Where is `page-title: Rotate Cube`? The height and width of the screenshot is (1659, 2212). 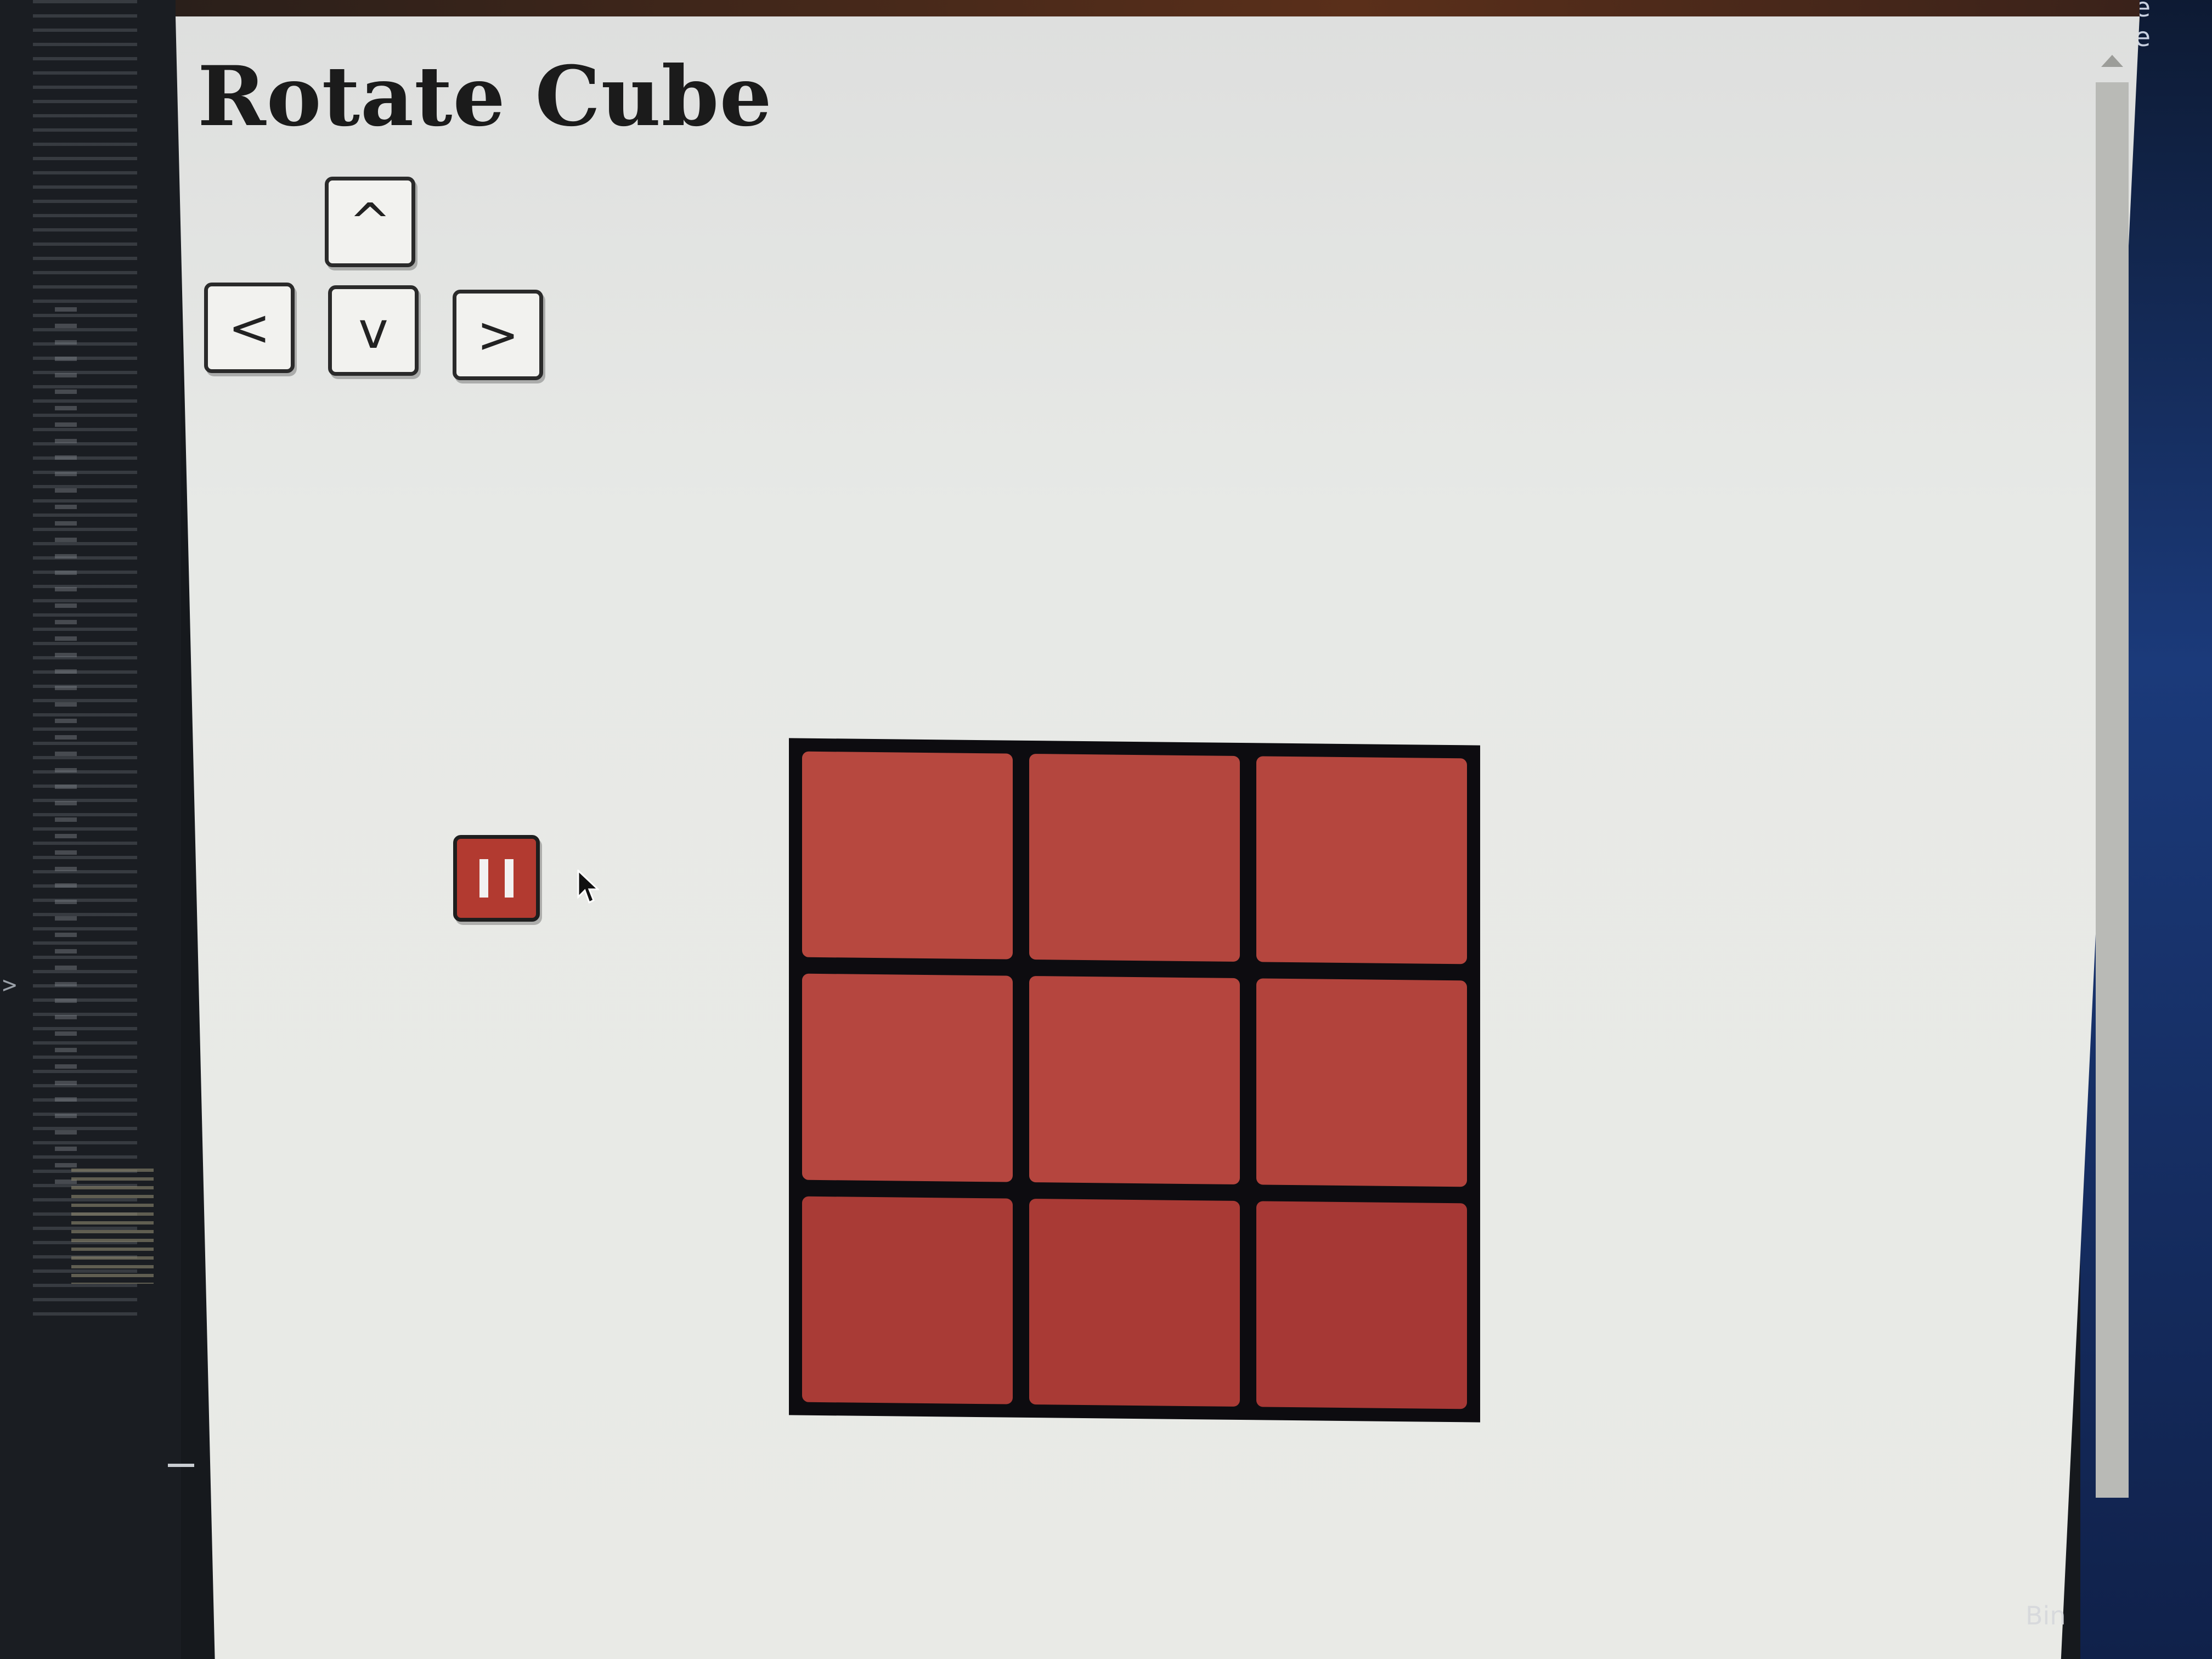
page-title: Rotate Cube is located at coordinates (485, 96).